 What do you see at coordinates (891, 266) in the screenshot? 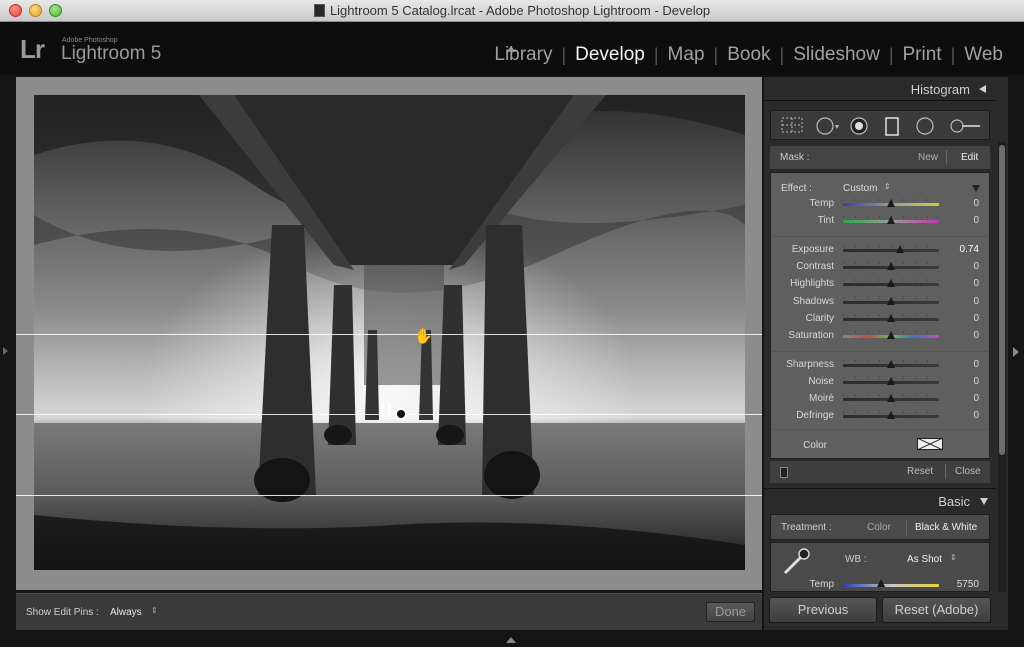
I see `contrast-slider-thumb` at bounding box center [891, 266].